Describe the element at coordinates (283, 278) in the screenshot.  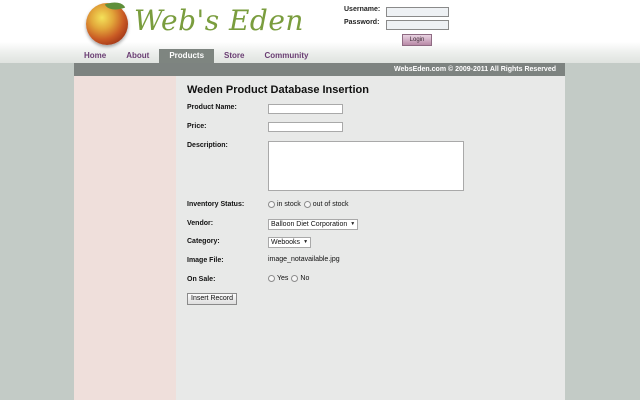
I see `on-sale-yes-label: Yes` at that location.